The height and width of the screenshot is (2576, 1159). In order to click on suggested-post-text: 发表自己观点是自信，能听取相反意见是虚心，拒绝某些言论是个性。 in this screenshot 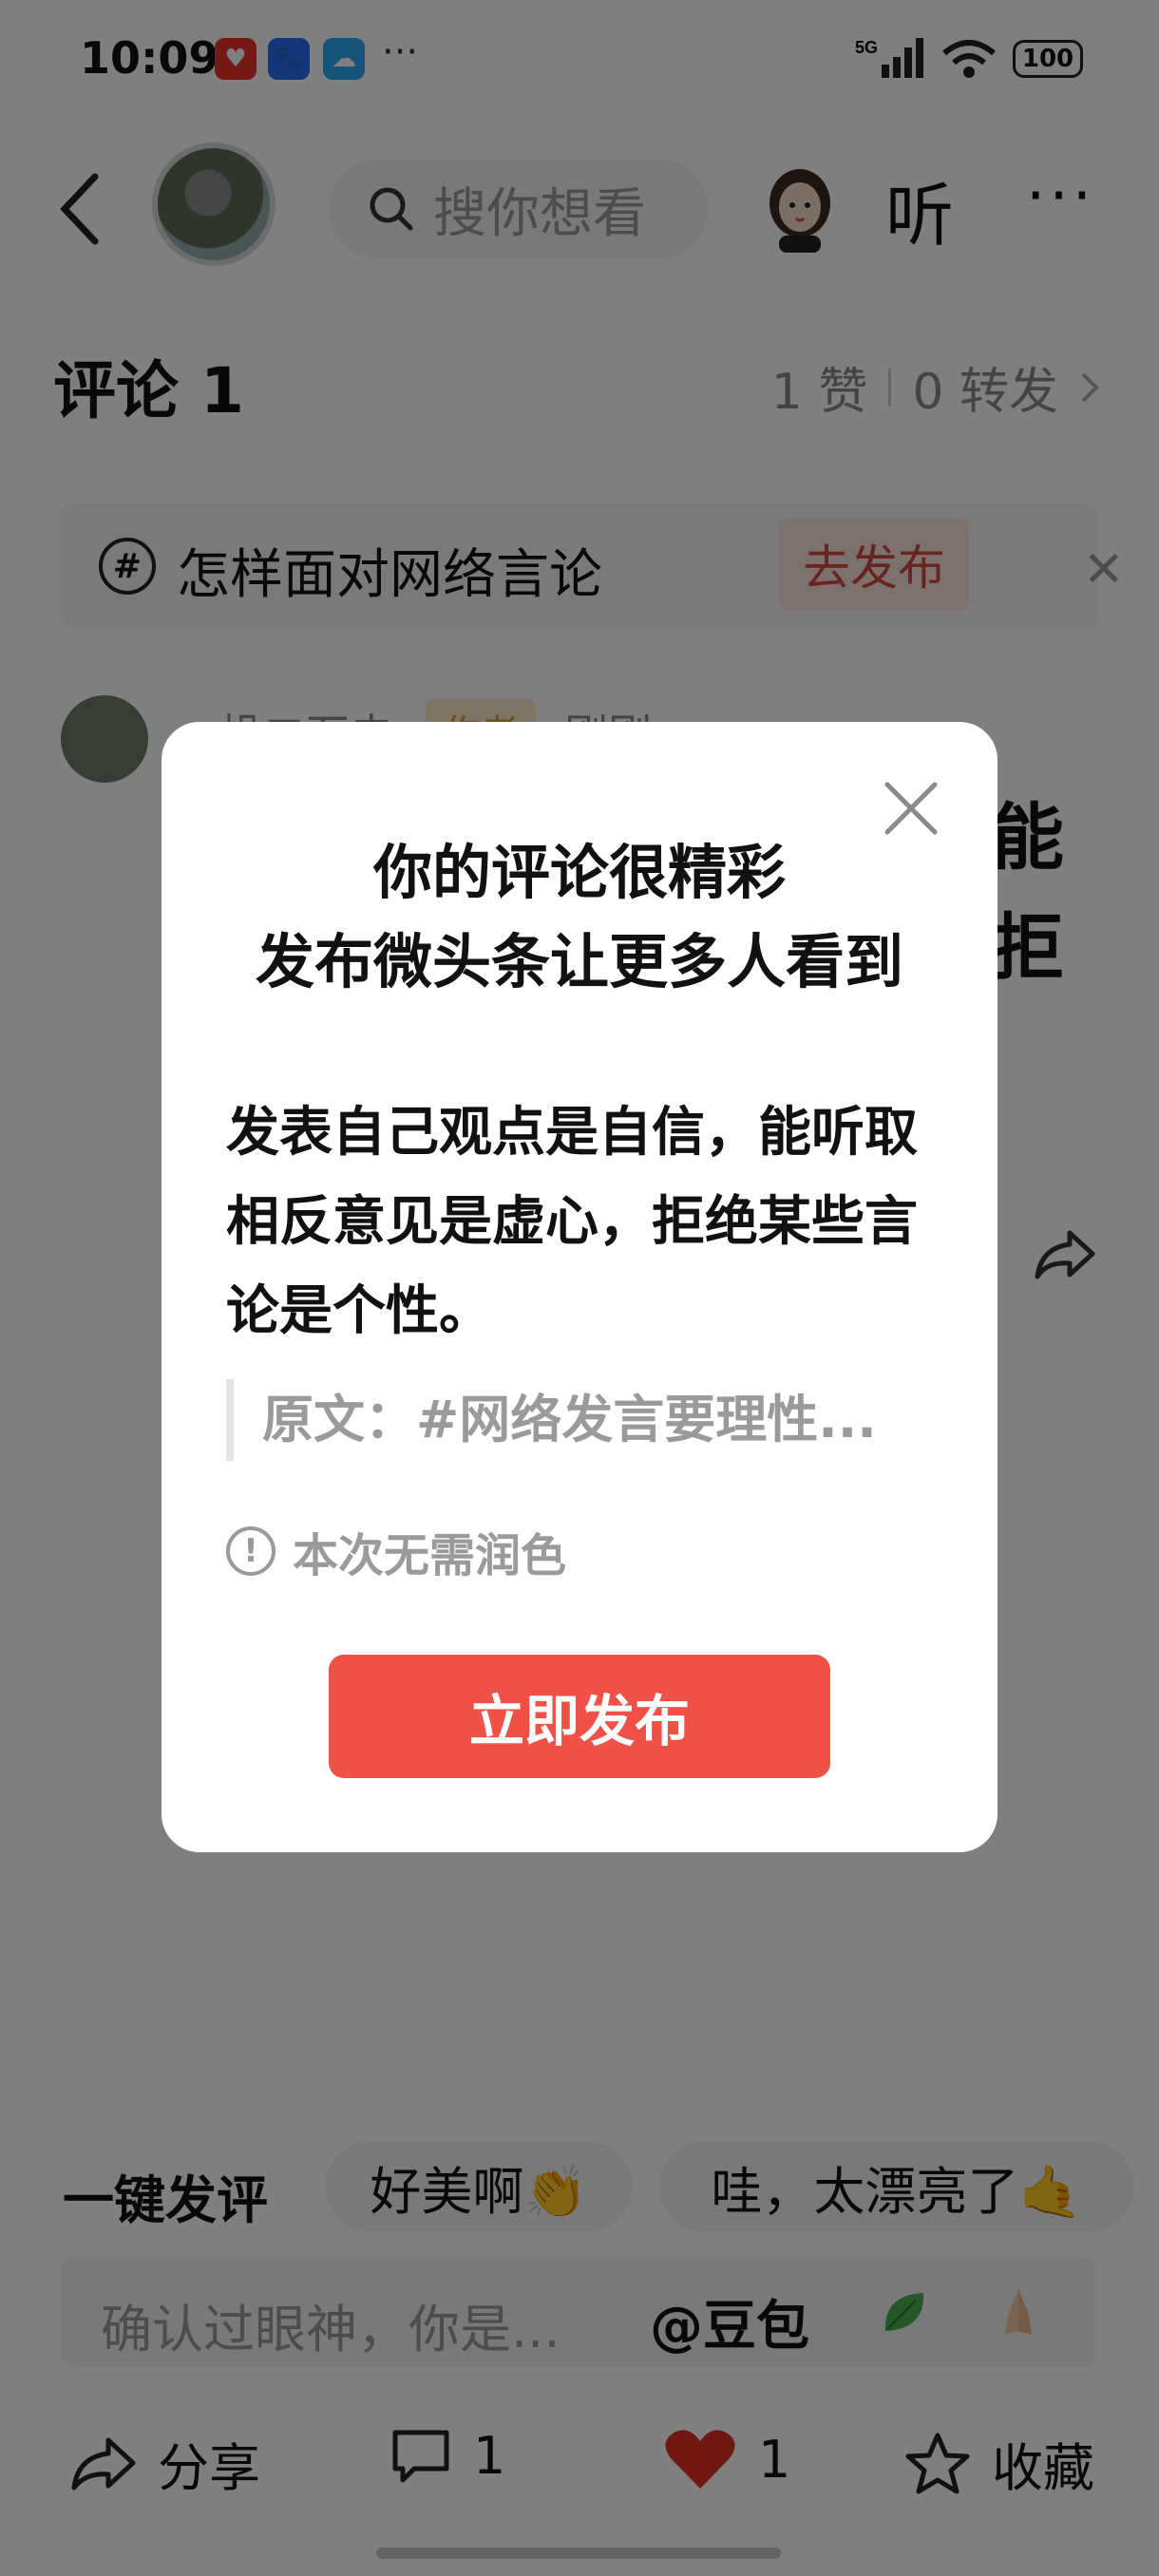, I will do `click(572, 1222)`.